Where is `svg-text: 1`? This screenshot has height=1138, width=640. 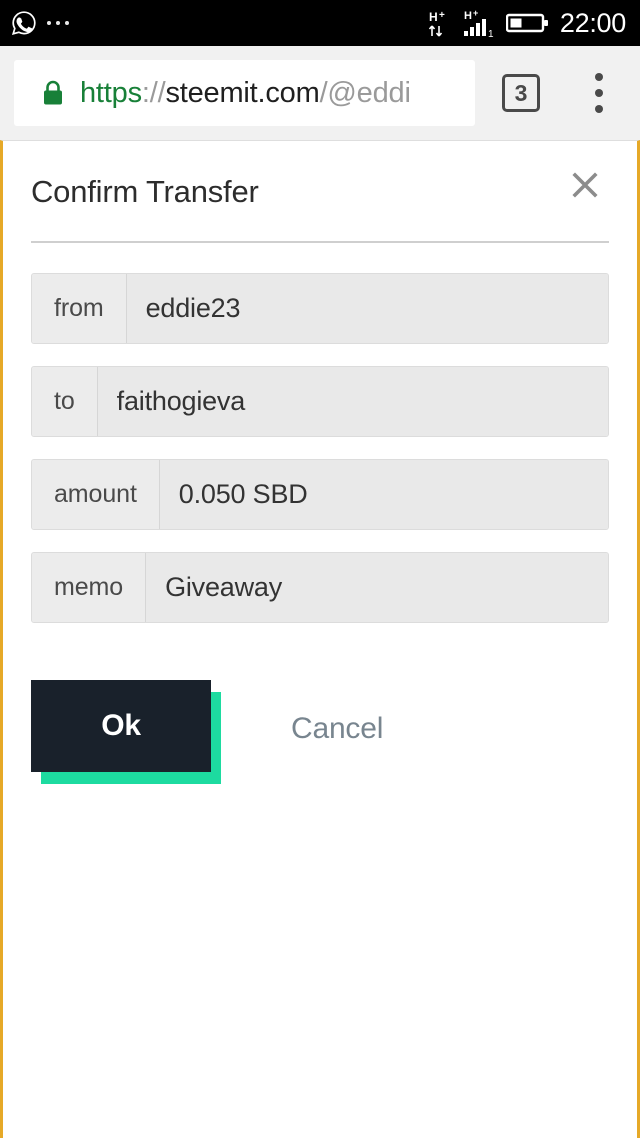
svg-text: 1 is located at coordinates (491, 33).